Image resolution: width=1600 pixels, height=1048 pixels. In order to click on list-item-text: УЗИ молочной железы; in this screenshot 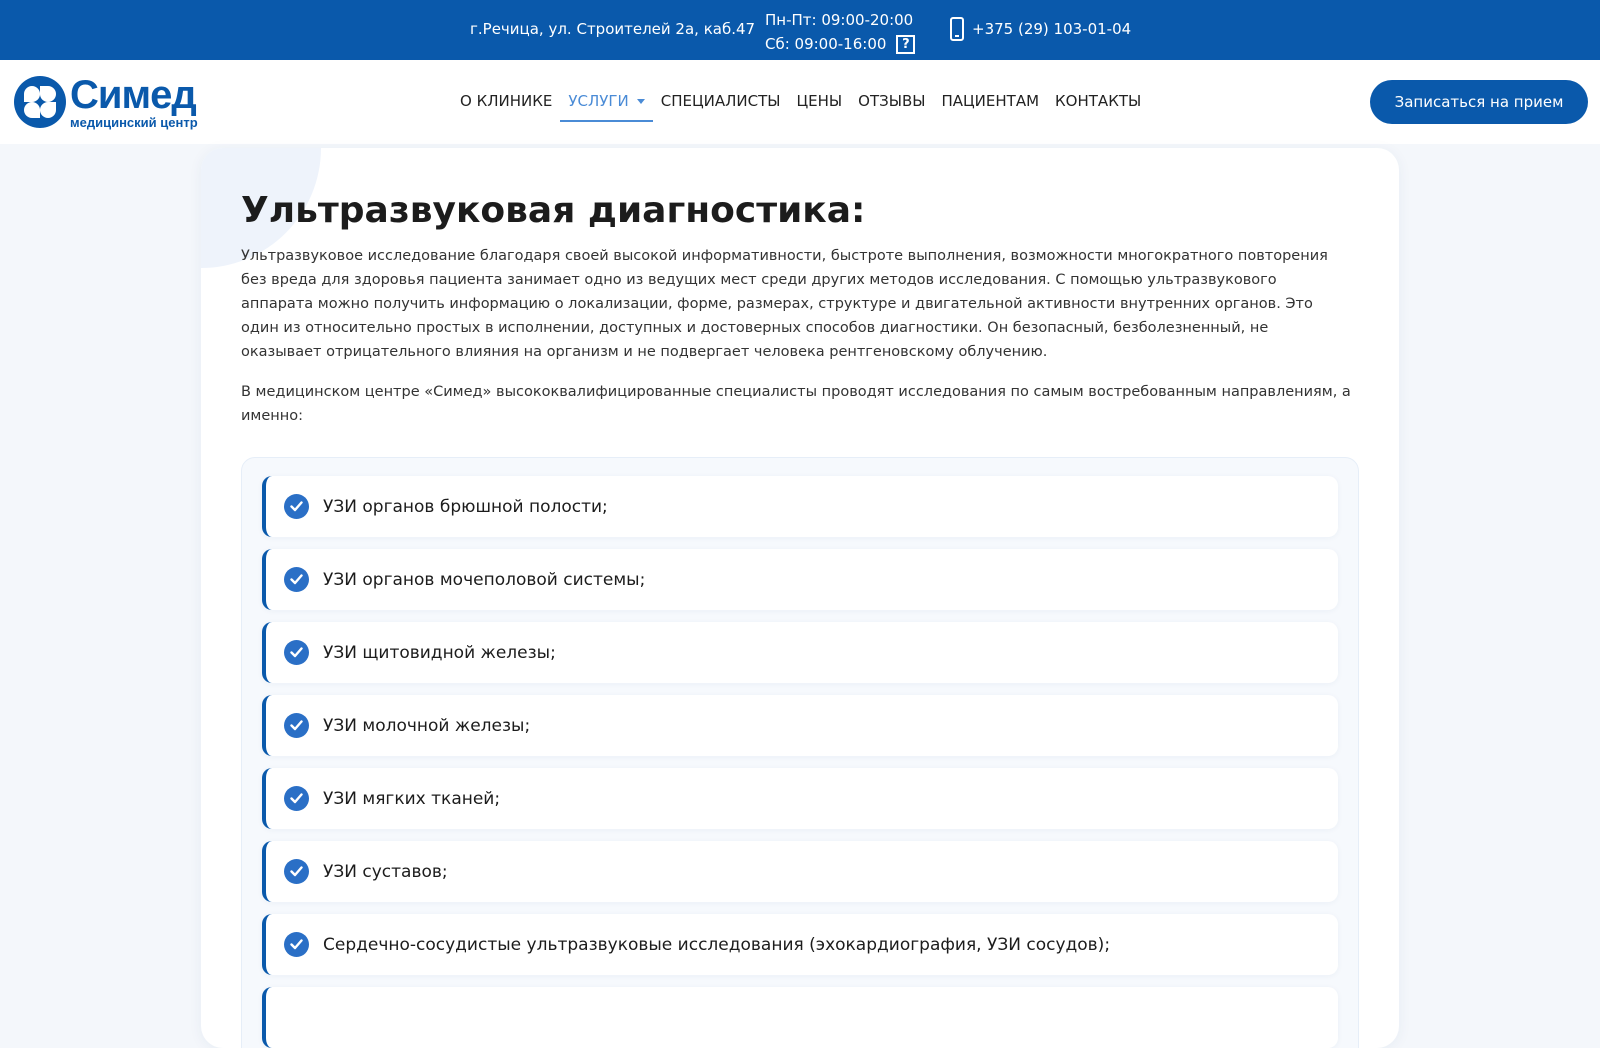, I will do `click(427, 725)`.